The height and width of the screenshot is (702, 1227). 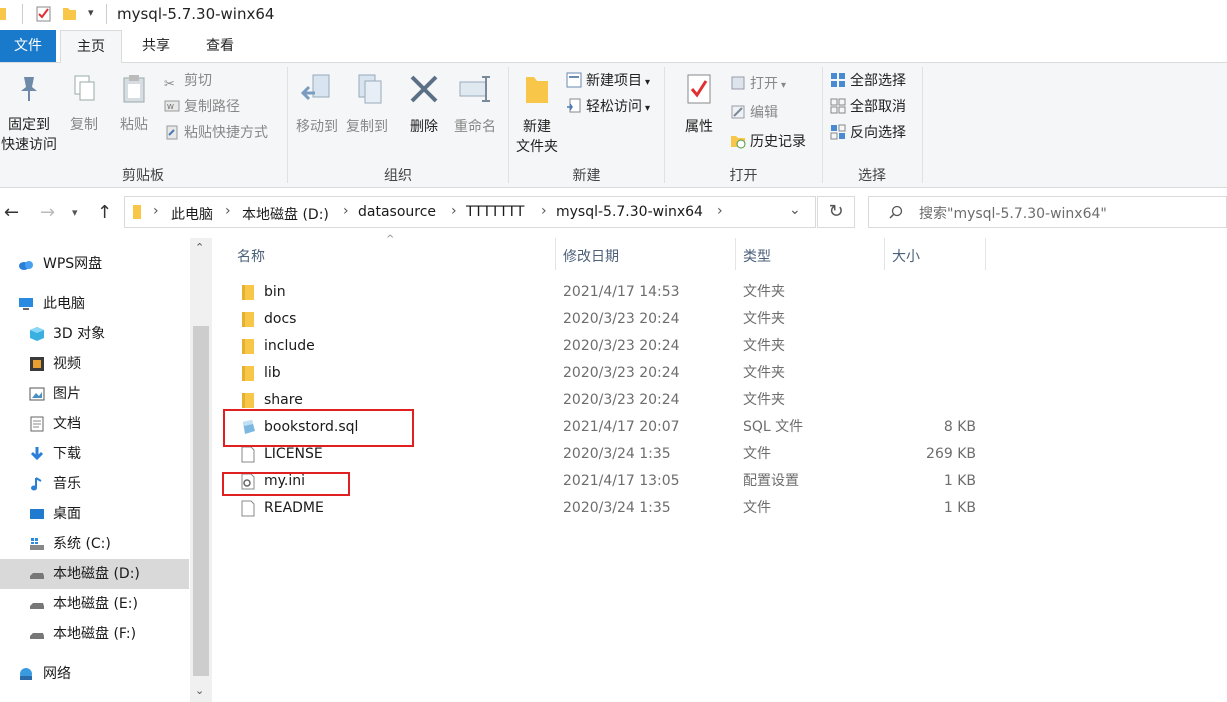 What do you see at coordinates (720, 373) in the screenshot?
I see `table-row: lib 2020/3/23 20:24 文件夹` at bounding box center [720, 373].